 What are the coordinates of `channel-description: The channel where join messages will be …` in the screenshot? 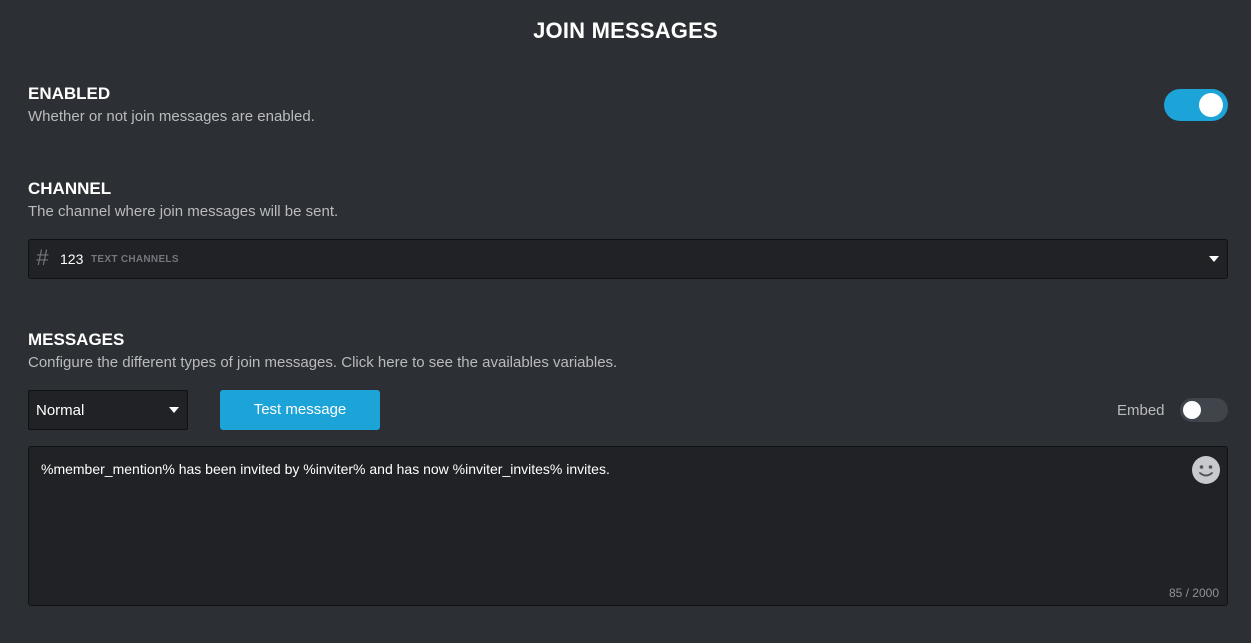 It's located at (183, 211).